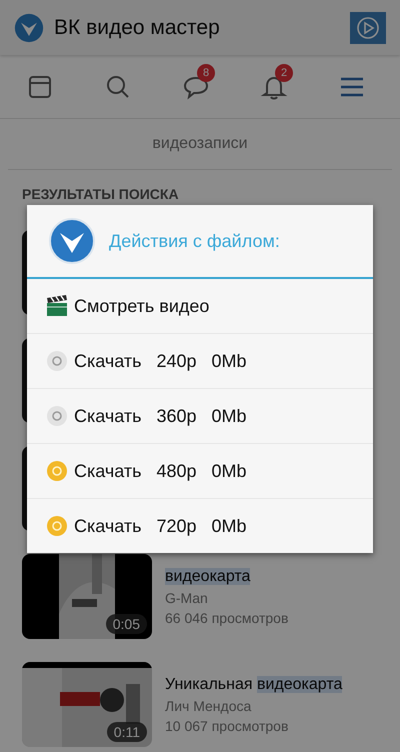  What do you see at coordinates (200, 306) in the screenshot?
I see `watch-video-item: Смотреть видео` at bounding box center [200, 306].